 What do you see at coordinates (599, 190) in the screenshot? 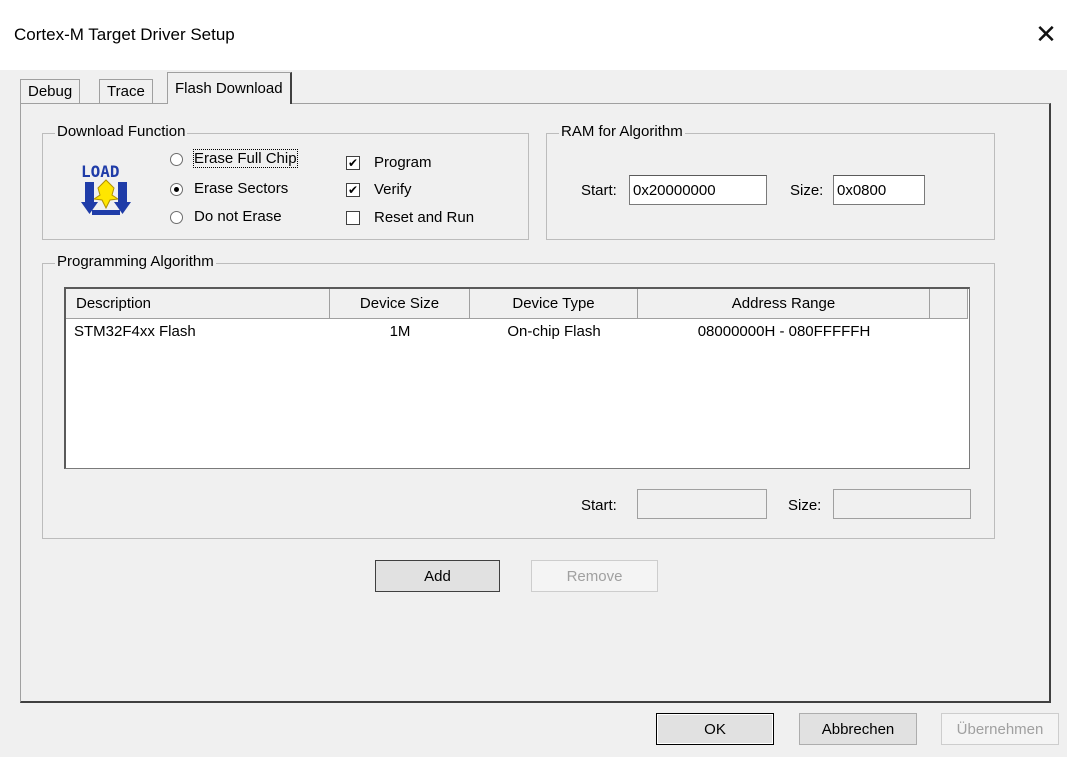
I see `ram-start-label: Start:` at bounding box center [599, 190].